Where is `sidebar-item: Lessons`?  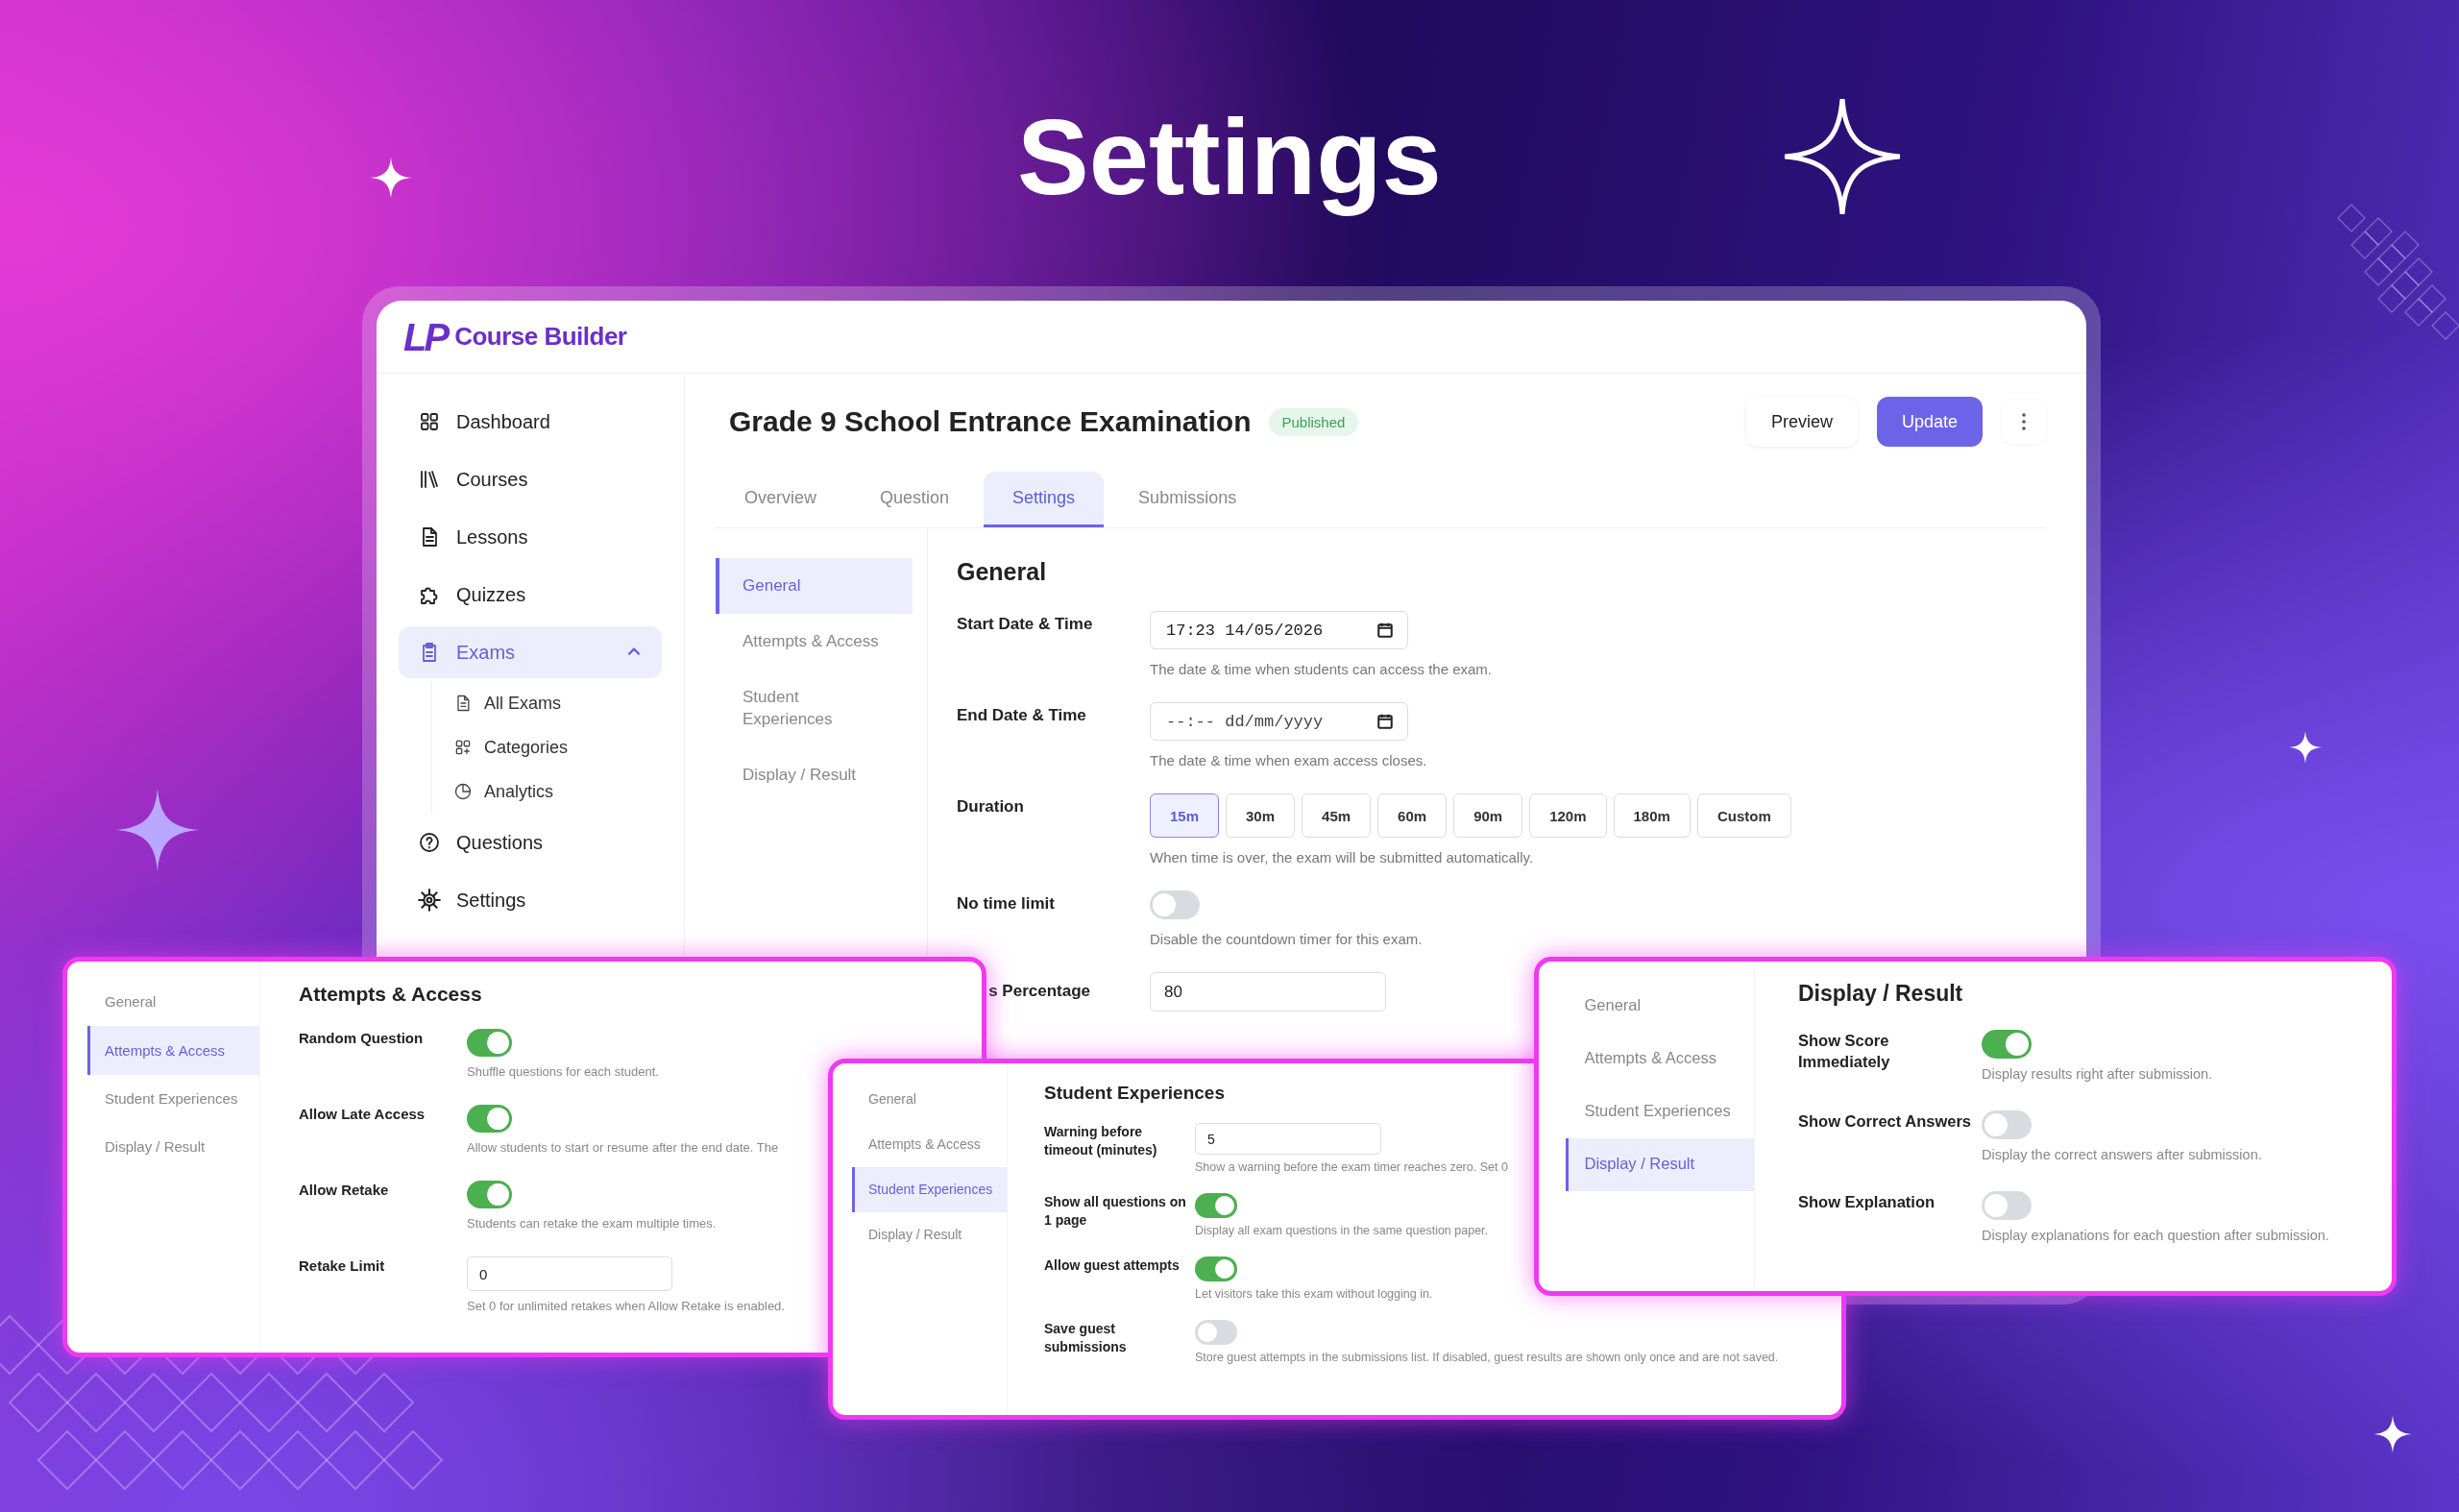 sidebar-item: Lessons is located at coordinates (530, 537).